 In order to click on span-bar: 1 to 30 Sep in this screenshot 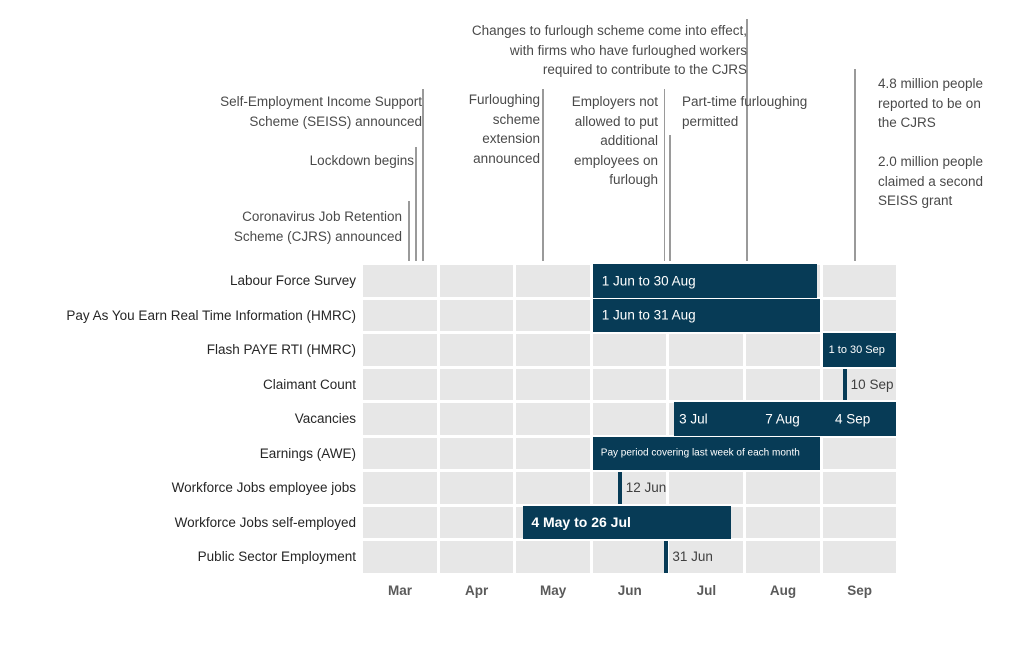, I will do `click(859, 350)`.